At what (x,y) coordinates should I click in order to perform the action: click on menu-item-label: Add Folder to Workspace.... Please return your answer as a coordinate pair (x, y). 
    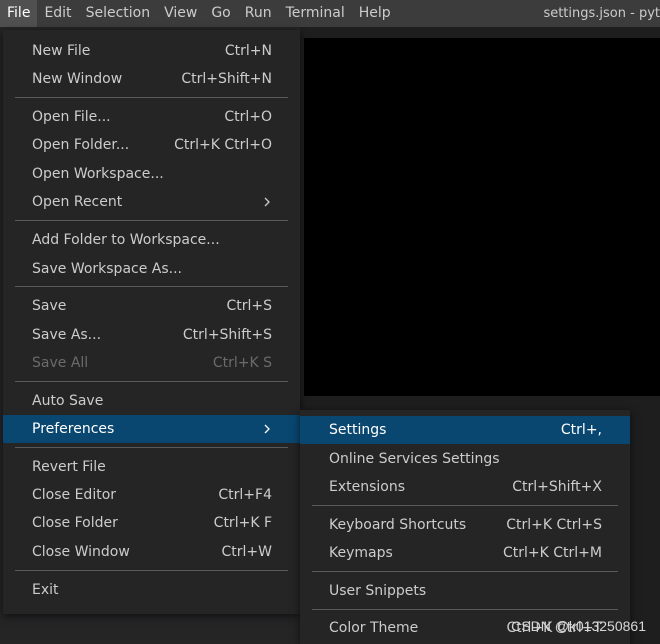
    Looking at the image, I should click on (126, 240).